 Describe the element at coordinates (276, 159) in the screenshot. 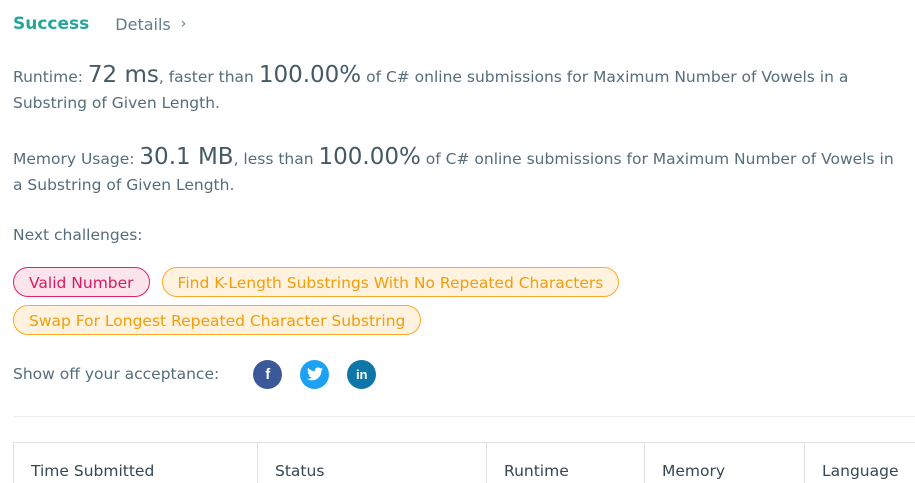

I see `memory-mid: , less than` at that location.